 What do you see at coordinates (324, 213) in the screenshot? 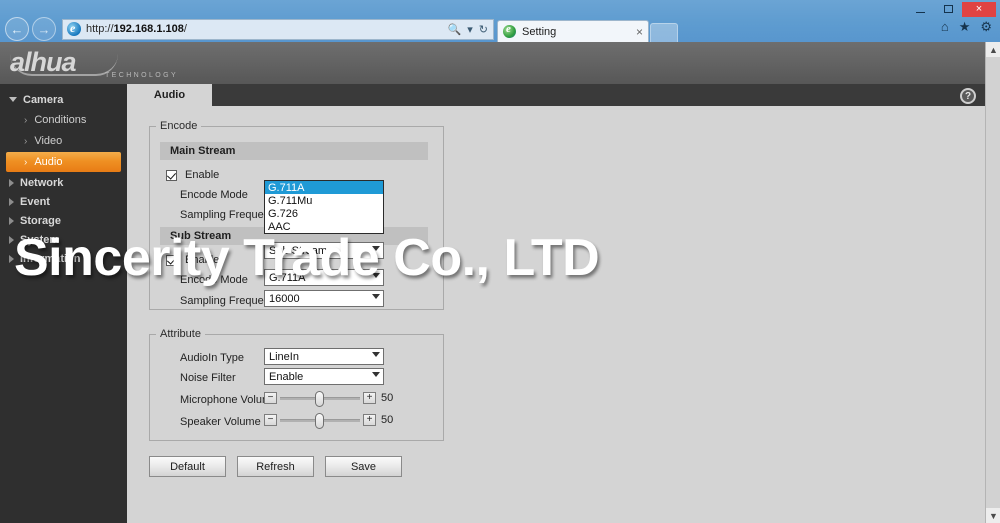
I see `dropdown-option-g726: G.726` at bounding box center [324, 213].